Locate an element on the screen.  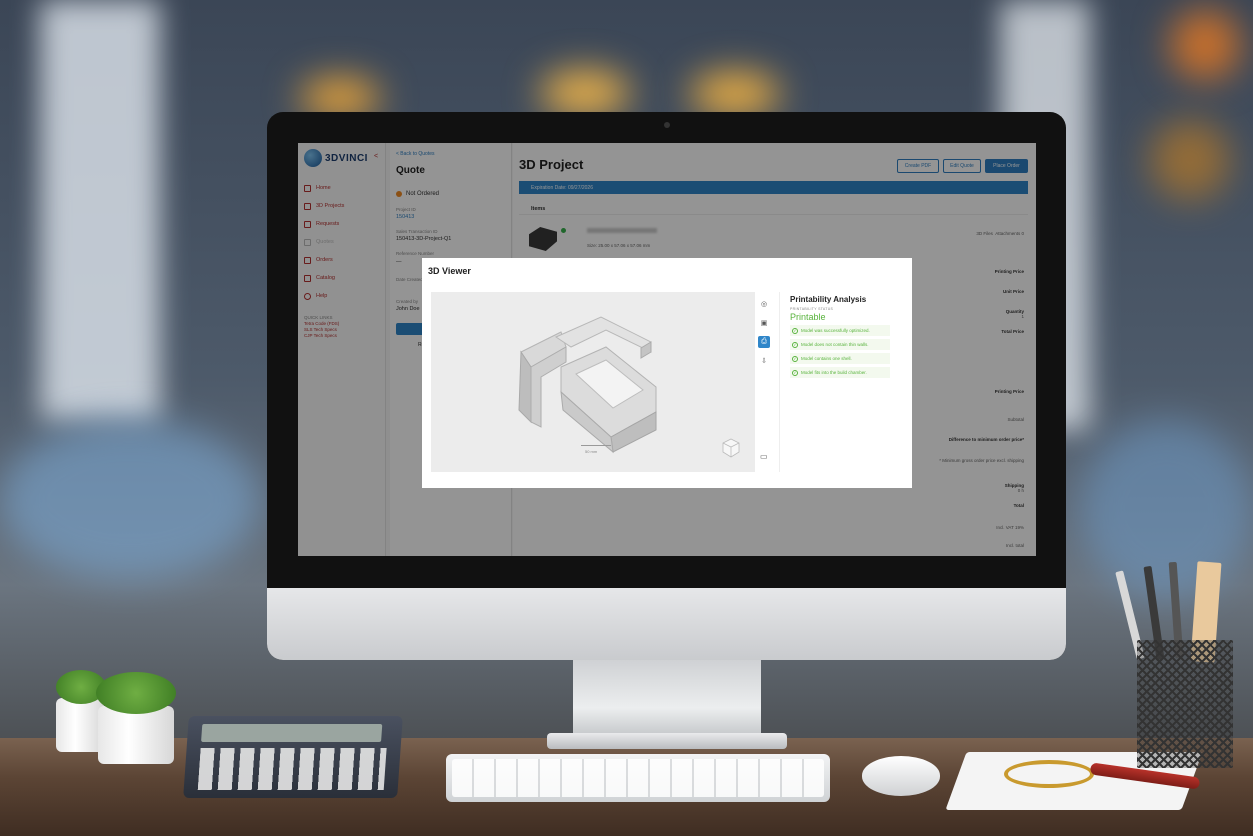
monitor-chin is located at coordinates (666, 624).